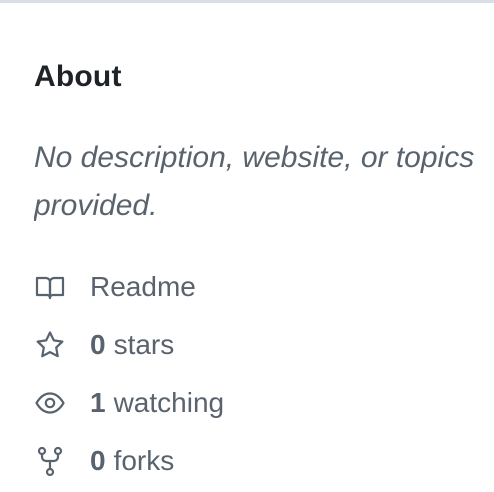  What do you see at coordinates (98, 344) in the screenshot?
I see `stars-count: 0` at bounding box center [98, 344].